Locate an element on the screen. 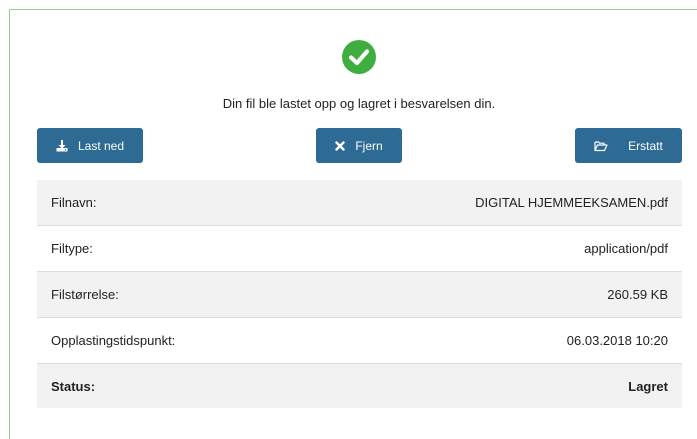 The image size is (697, 439). detail-value: application/pdf is located at coordinates (626, 248).